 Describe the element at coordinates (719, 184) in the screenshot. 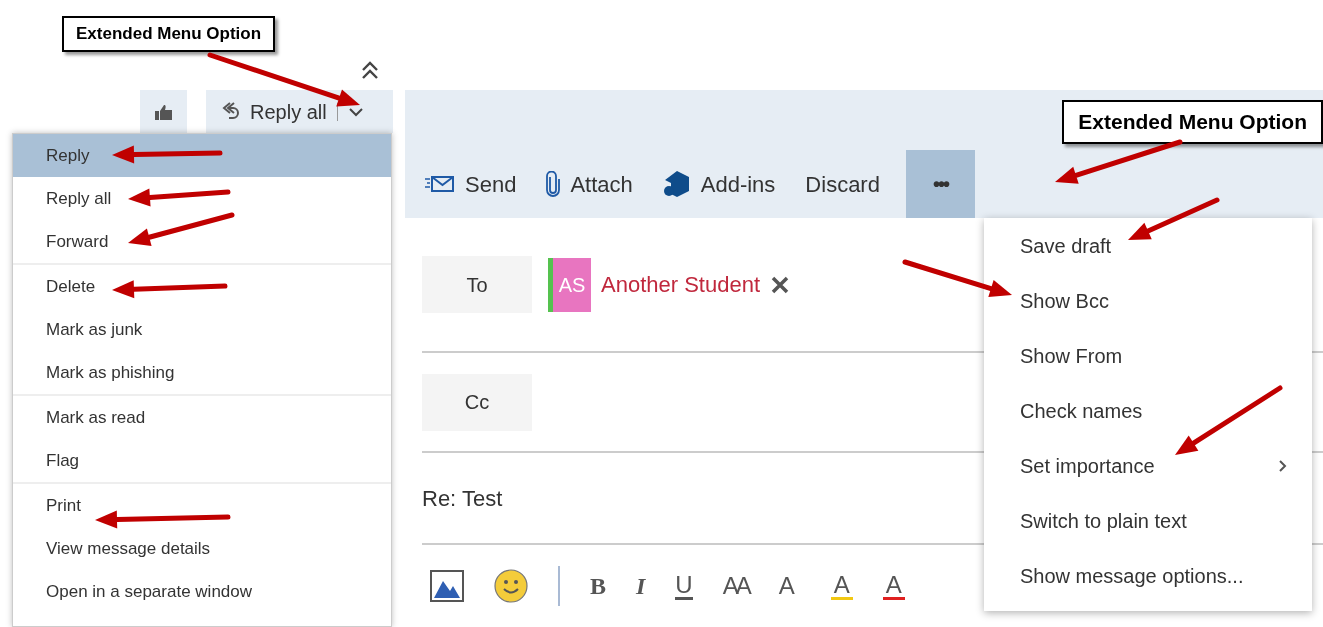

I see `addins-button: Add-ins` at that location.